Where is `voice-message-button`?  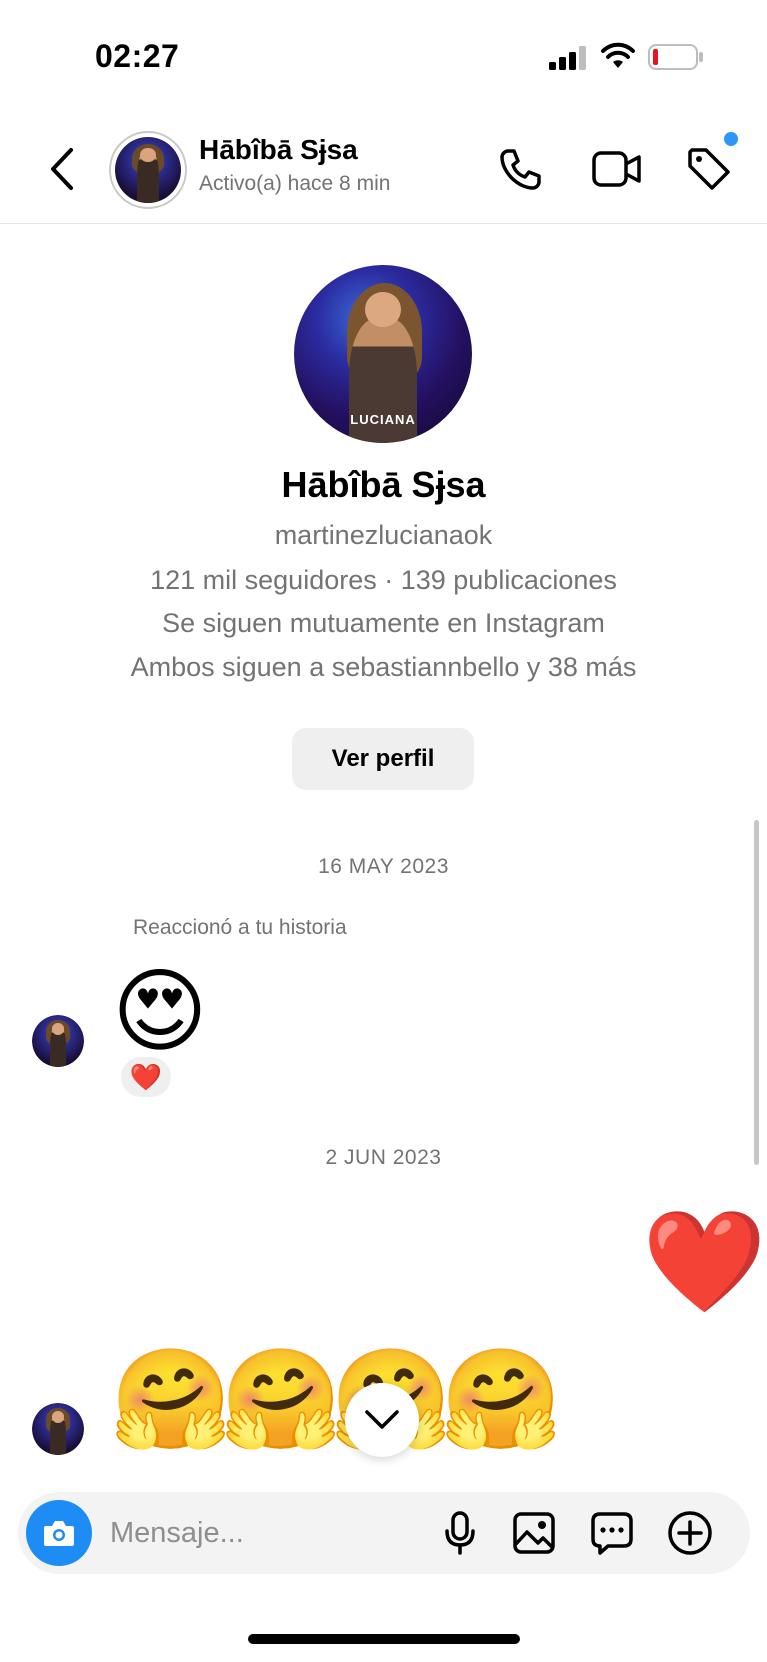 voice-message-button is located at coordinates (460, 1533).